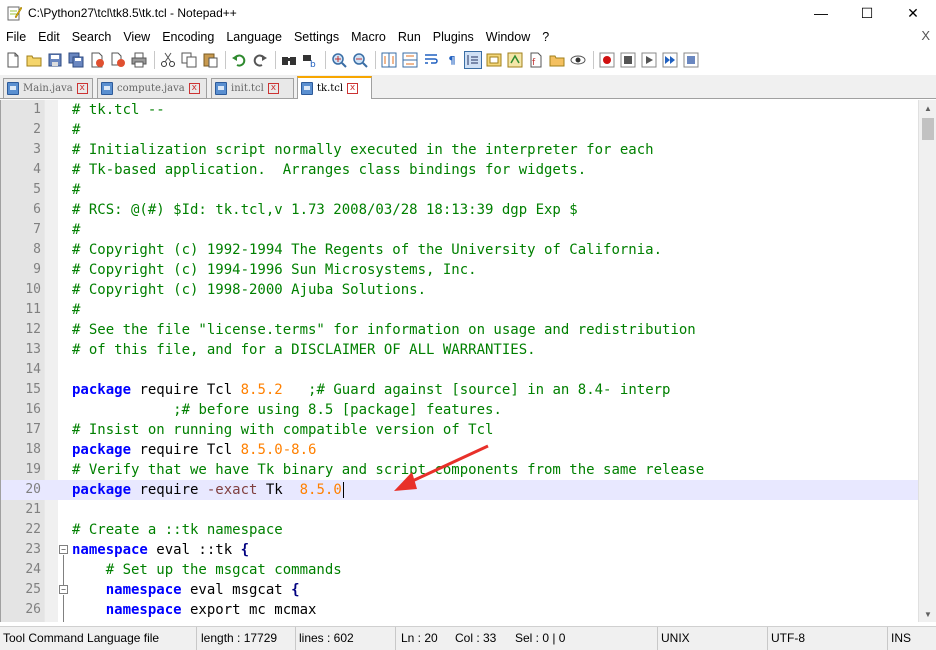 The height and width of the screenshot is (650, 936). I want to click on scrollbar-thumb, so click(928, 129).